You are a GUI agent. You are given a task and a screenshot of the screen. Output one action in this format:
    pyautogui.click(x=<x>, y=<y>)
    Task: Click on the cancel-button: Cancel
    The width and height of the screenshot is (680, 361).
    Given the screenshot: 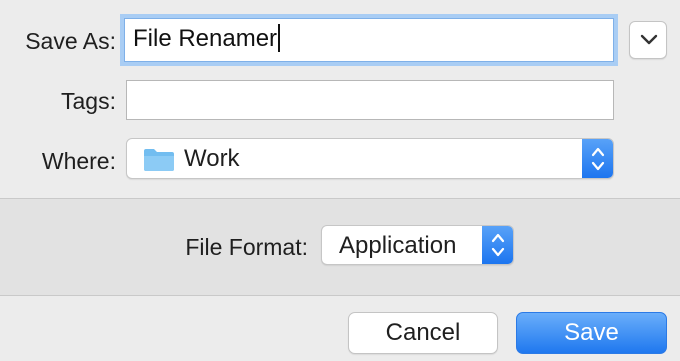 What is the action you would take?
    pyautogui.click(x=423, y=333)
    